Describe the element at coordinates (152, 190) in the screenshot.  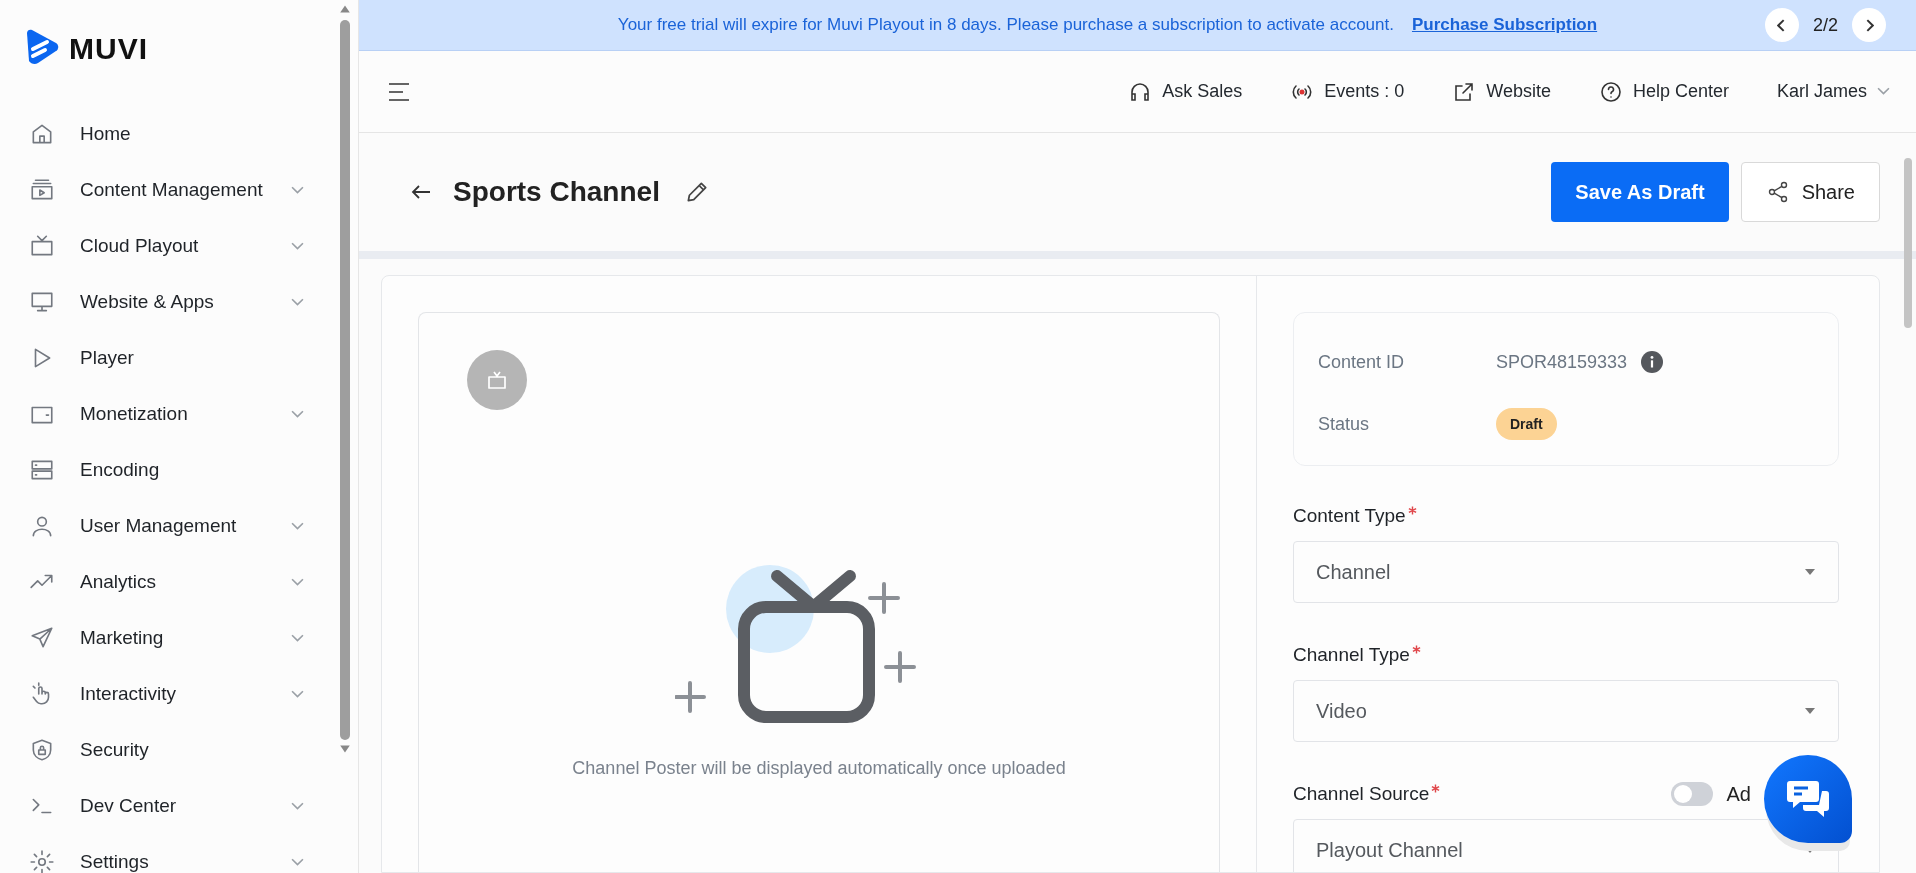
I see `sidebar-item: Content Management` at that location.